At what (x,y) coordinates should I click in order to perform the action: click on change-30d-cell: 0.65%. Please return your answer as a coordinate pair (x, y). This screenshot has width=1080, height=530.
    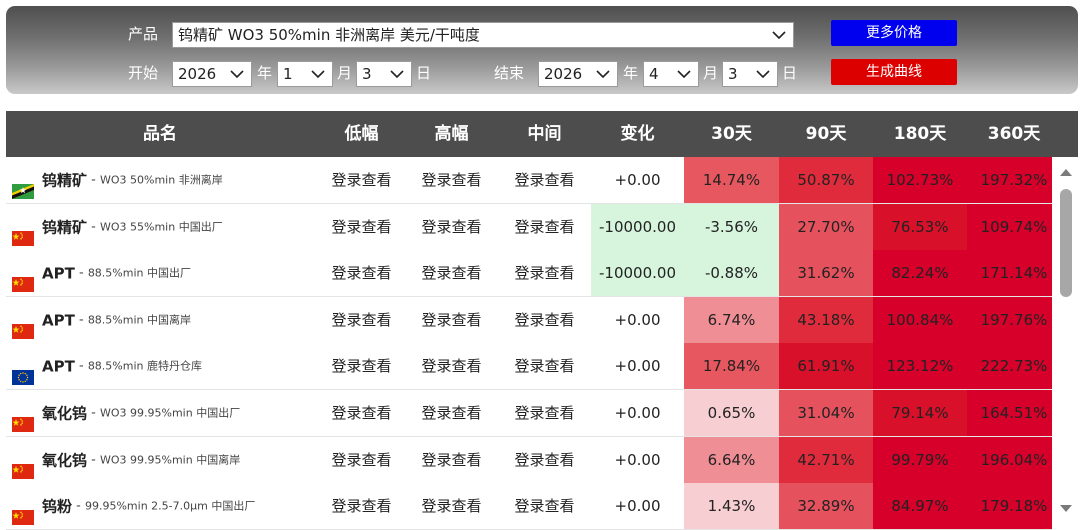
    Looking at the image, I should click on (731, 413).